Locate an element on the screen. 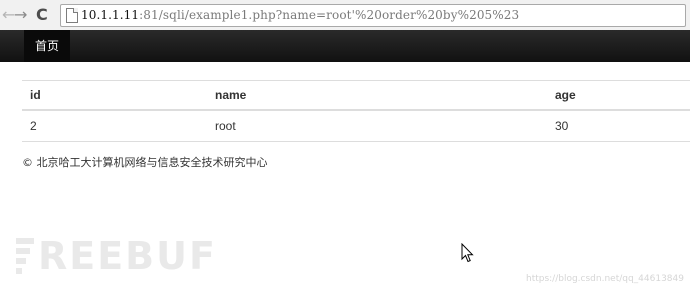 Image resolution: width=690 pixels, height=290 pixels. reload-icon: C is located at coordinates (42, 15).